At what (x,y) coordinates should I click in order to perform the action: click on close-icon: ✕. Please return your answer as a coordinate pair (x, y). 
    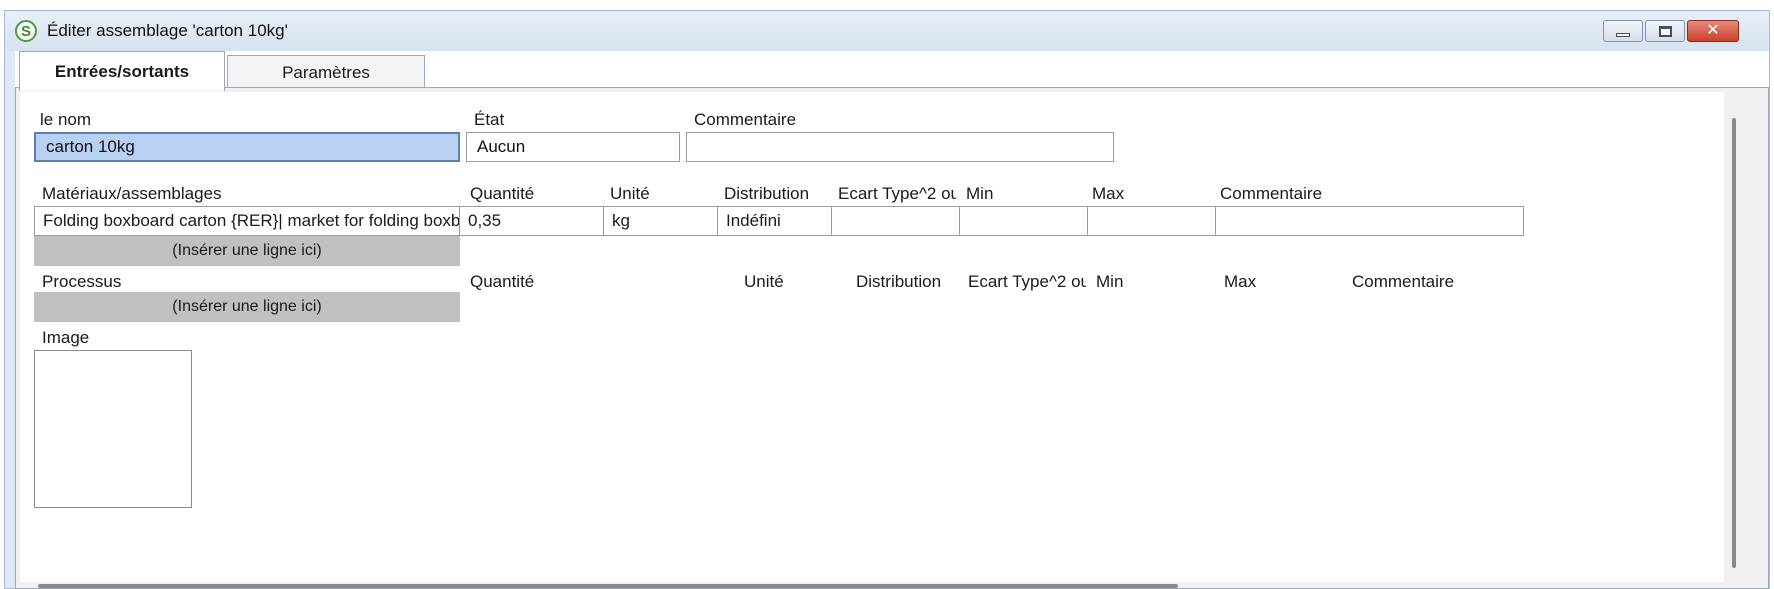
    Looking at the image, I should click on (1713, 30).